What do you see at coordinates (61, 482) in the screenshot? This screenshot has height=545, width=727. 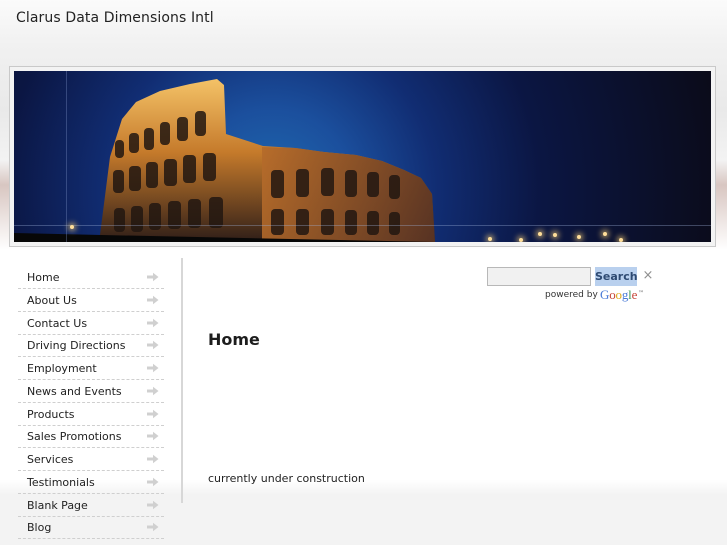 I see `sidebar-item-label: Testimonials` at bounding box center [61, 482].